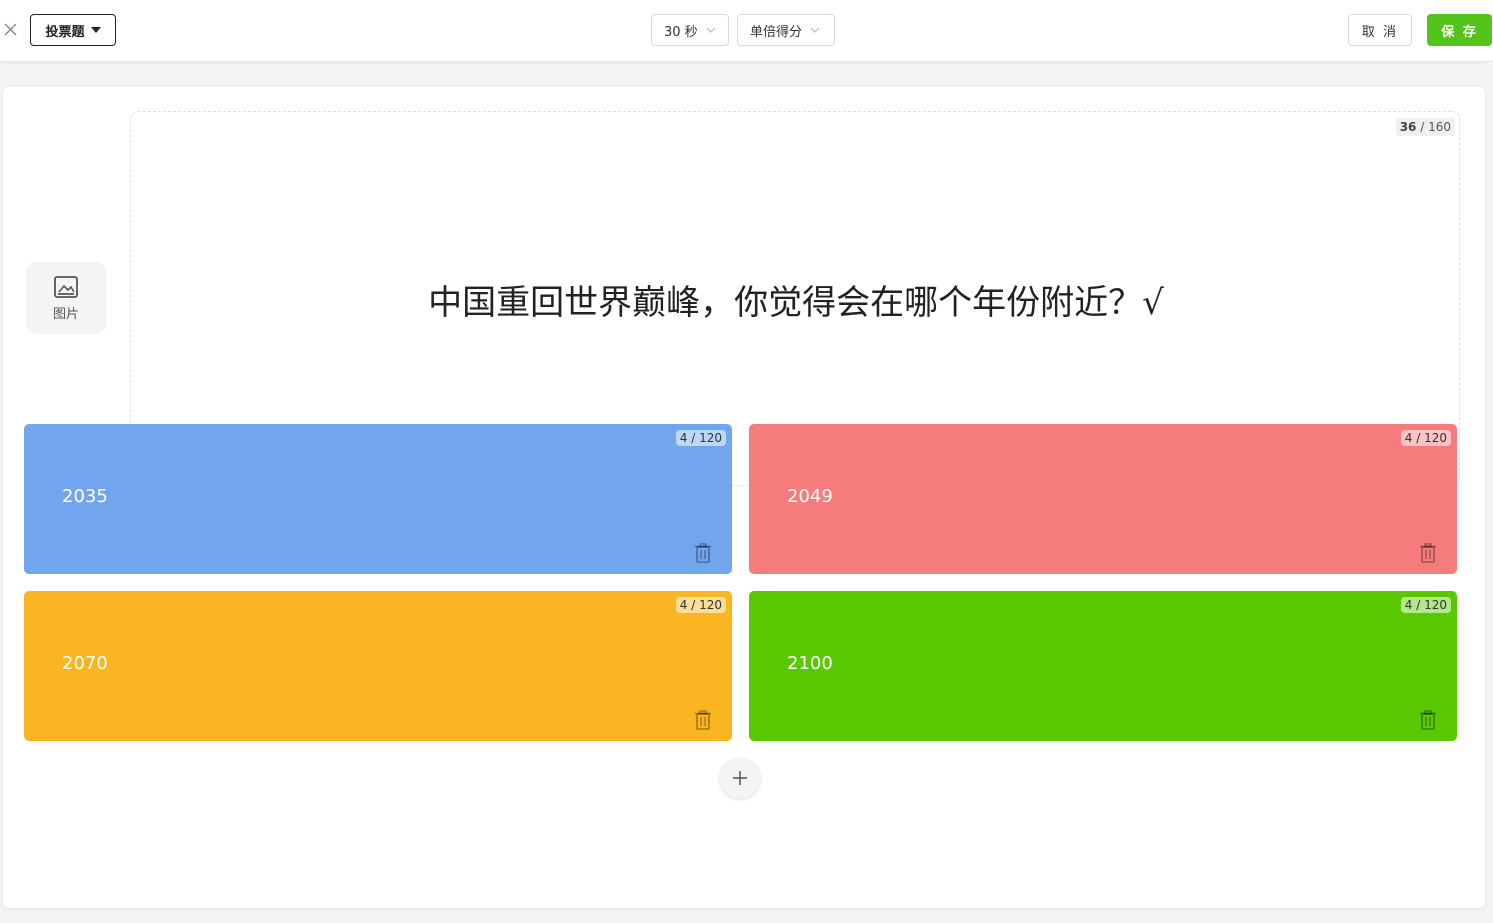 The image size is (1493, 923). I want to click on add-image-button: 图片, so click(66, 298).